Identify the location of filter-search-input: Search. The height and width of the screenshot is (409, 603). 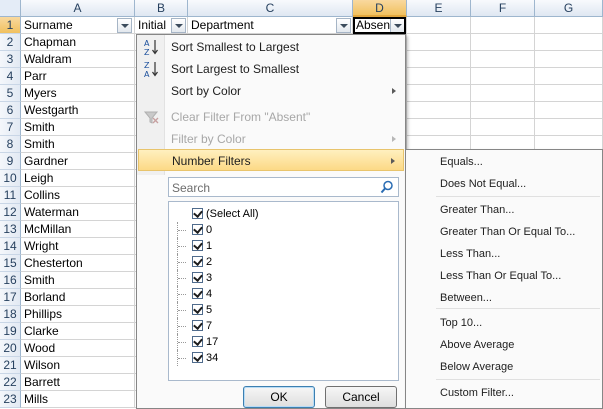
(283, 187).